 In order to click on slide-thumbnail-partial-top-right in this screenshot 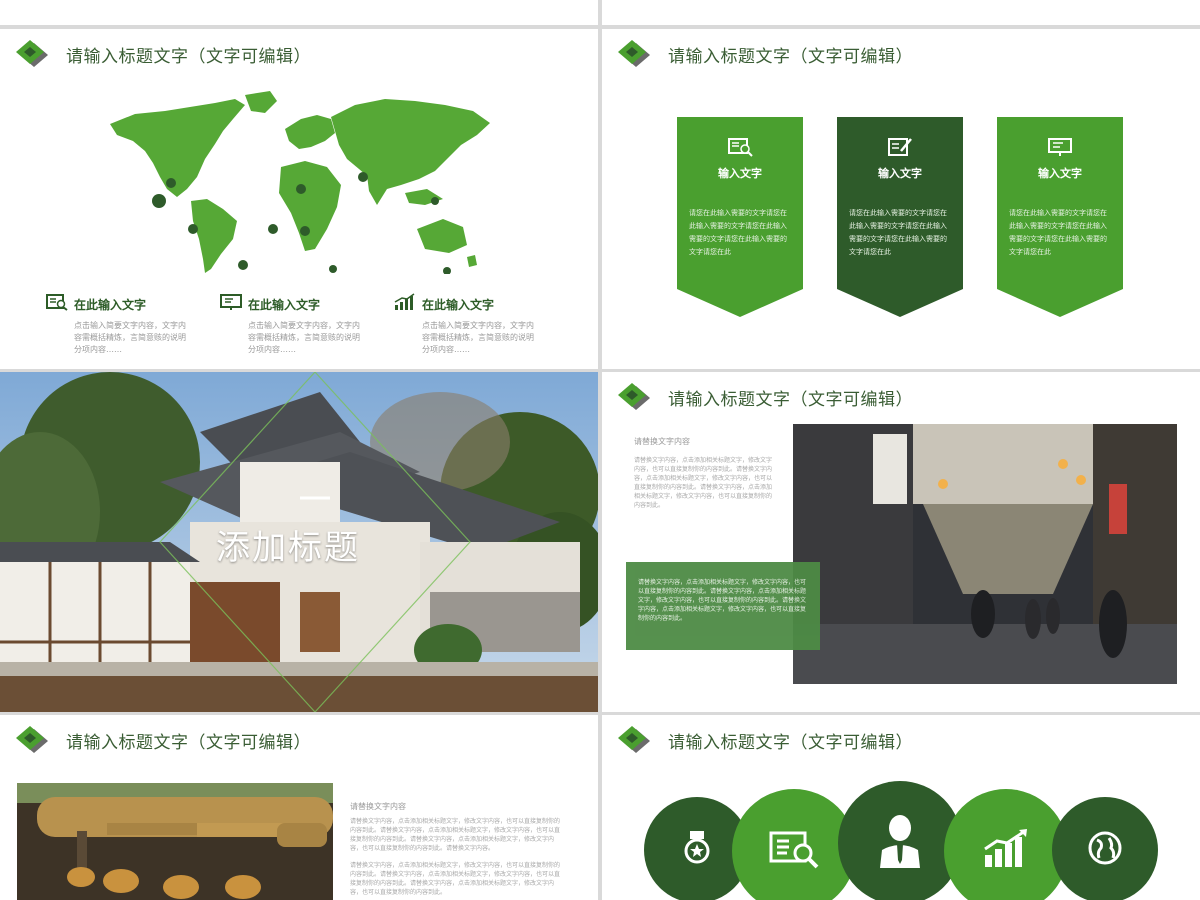, I will do `click(901, 12)`.